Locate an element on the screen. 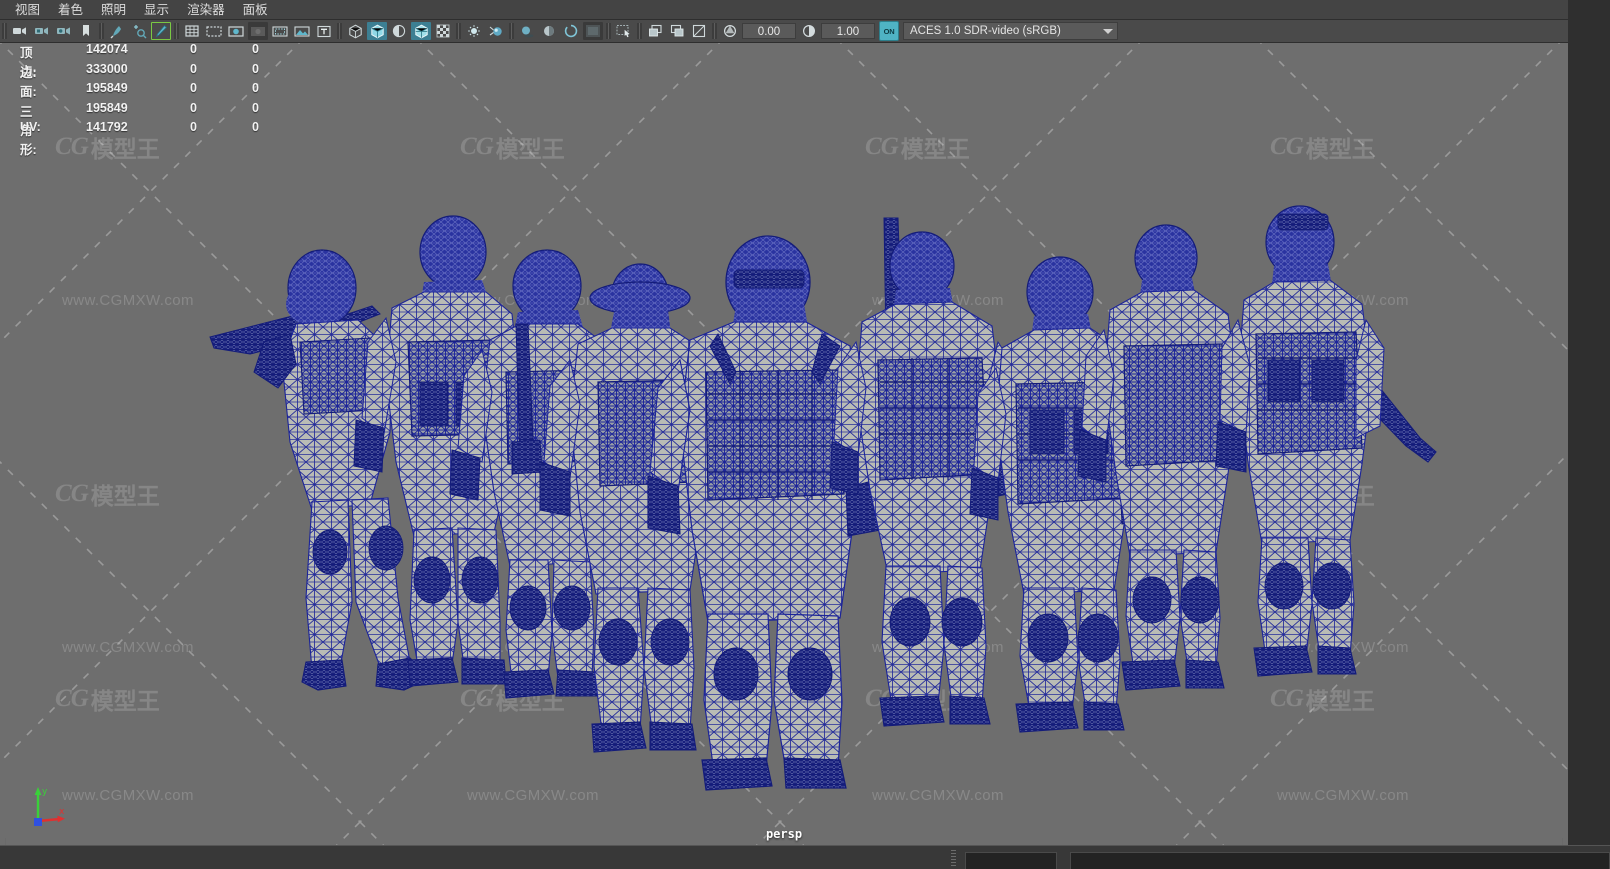 This screenshot has height=869, width=1610. svg-text: x is located at coordinates (62, 812).